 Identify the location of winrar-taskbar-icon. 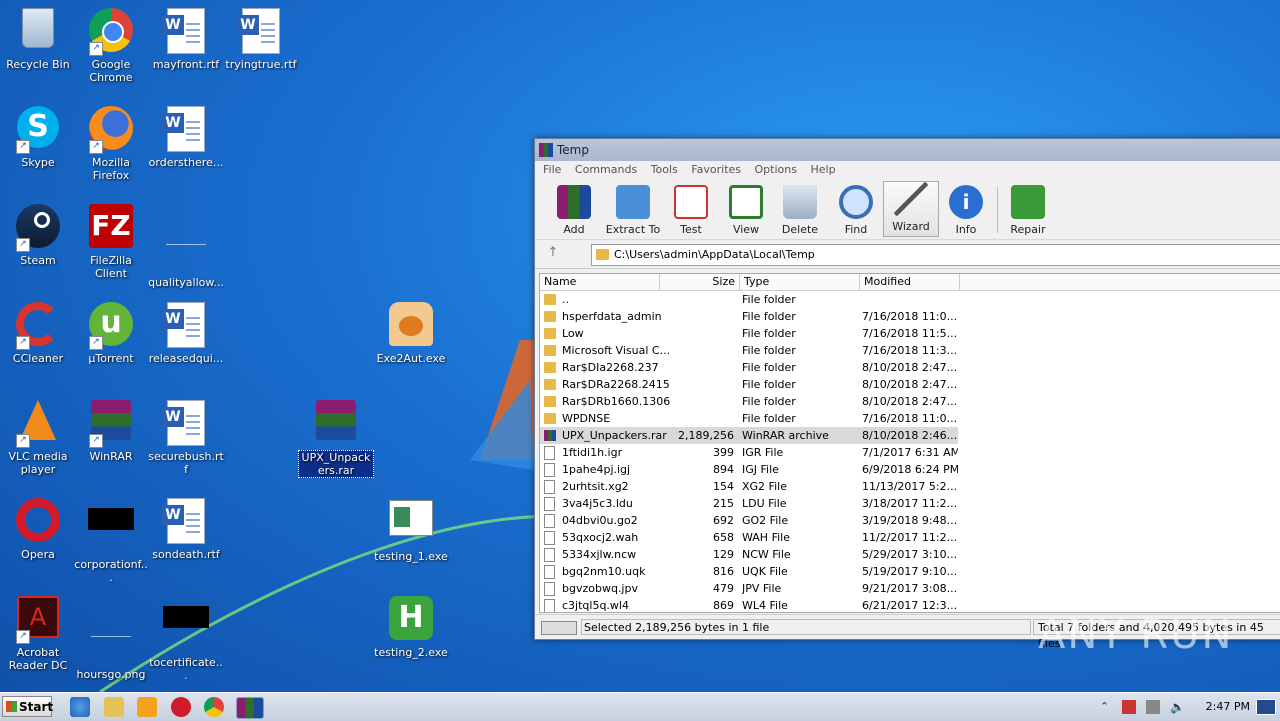
(250, 708).